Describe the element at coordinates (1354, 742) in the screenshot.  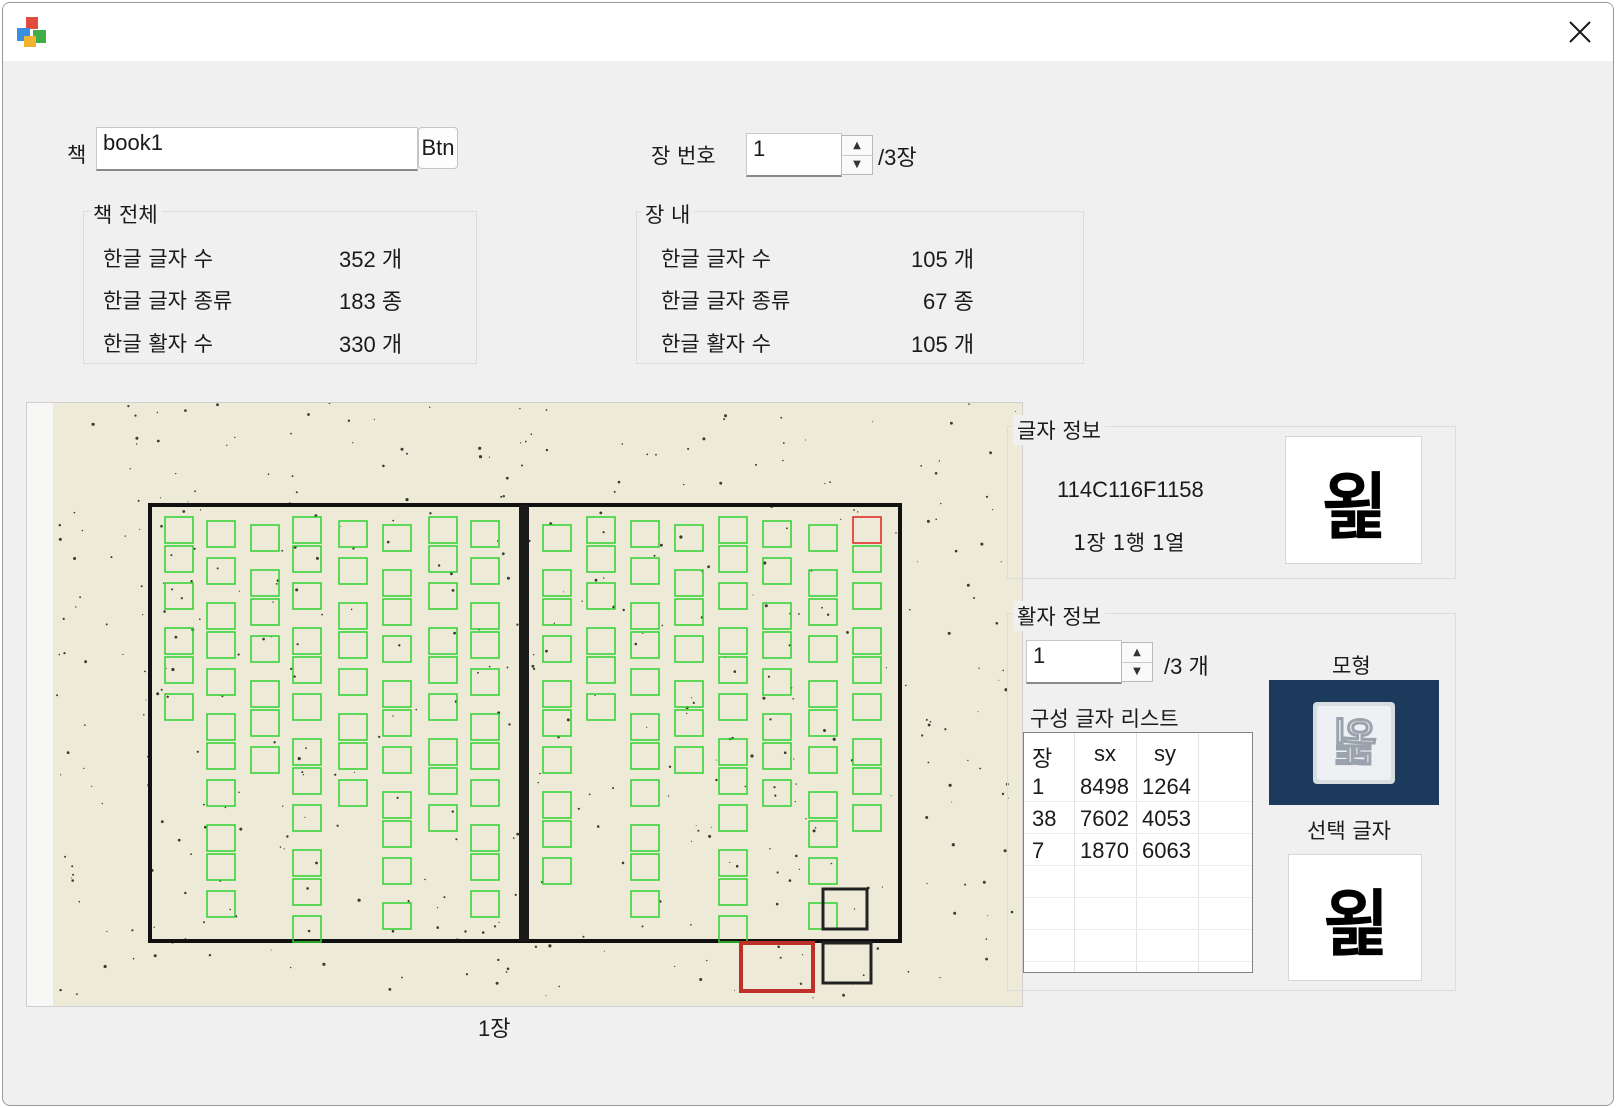
I see `type-model-image: 욅` at that location.